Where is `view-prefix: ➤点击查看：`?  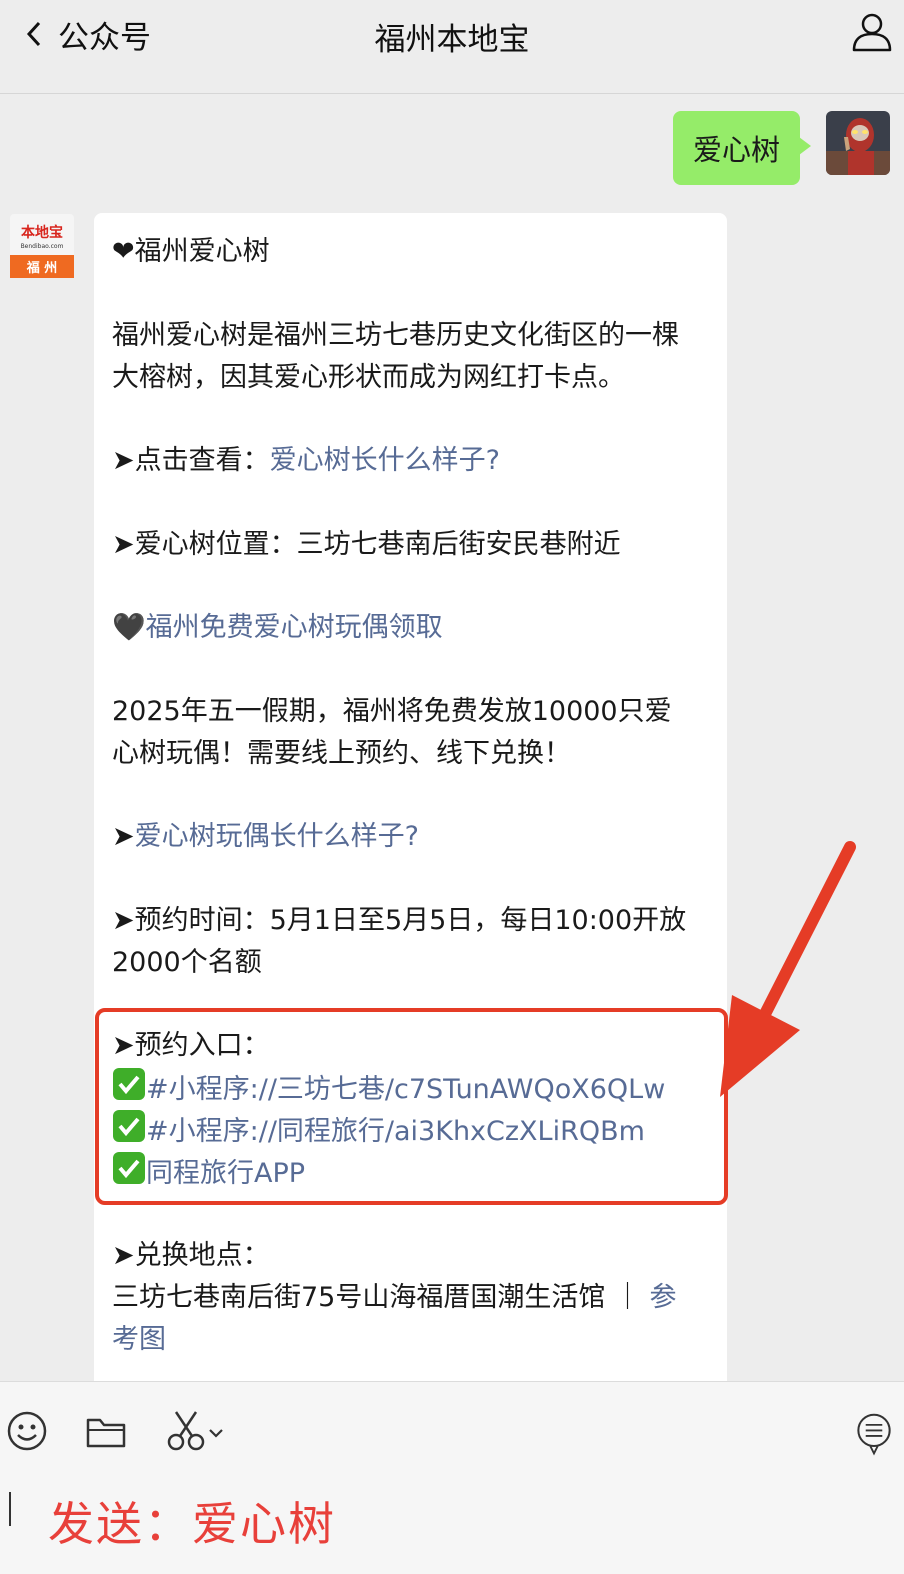
view-prefix: ➤点击查看： is located at coordinates (191, 460).